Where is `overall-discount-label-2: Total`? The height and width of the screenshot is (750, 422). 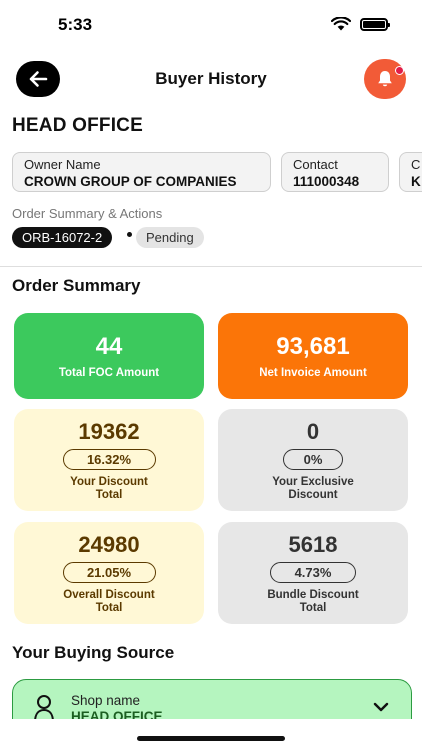
overall-discount-label-2: Total is located at coordinates (109, 608).